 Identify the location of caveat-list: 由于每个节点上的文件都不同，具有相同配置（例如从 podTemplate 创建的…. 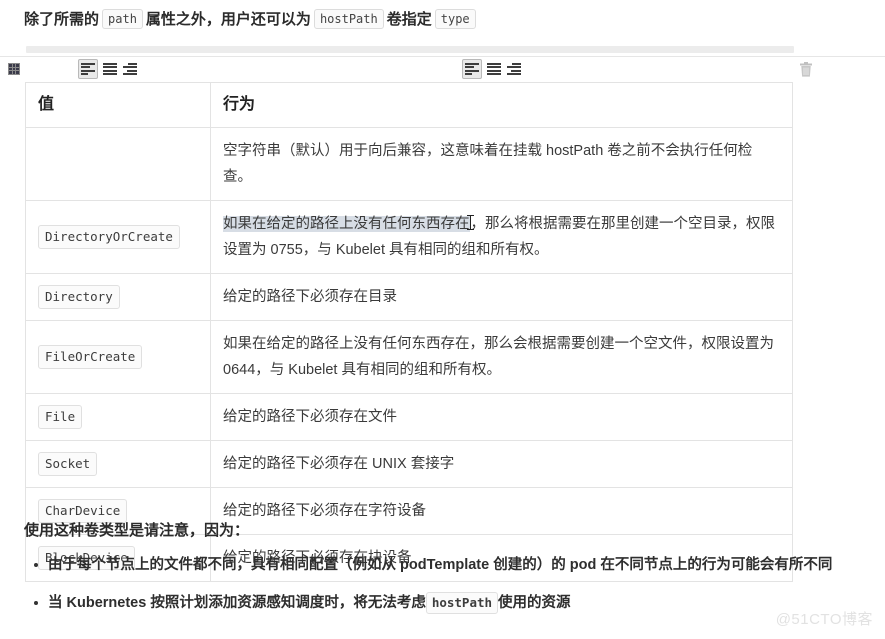
(436, 590).